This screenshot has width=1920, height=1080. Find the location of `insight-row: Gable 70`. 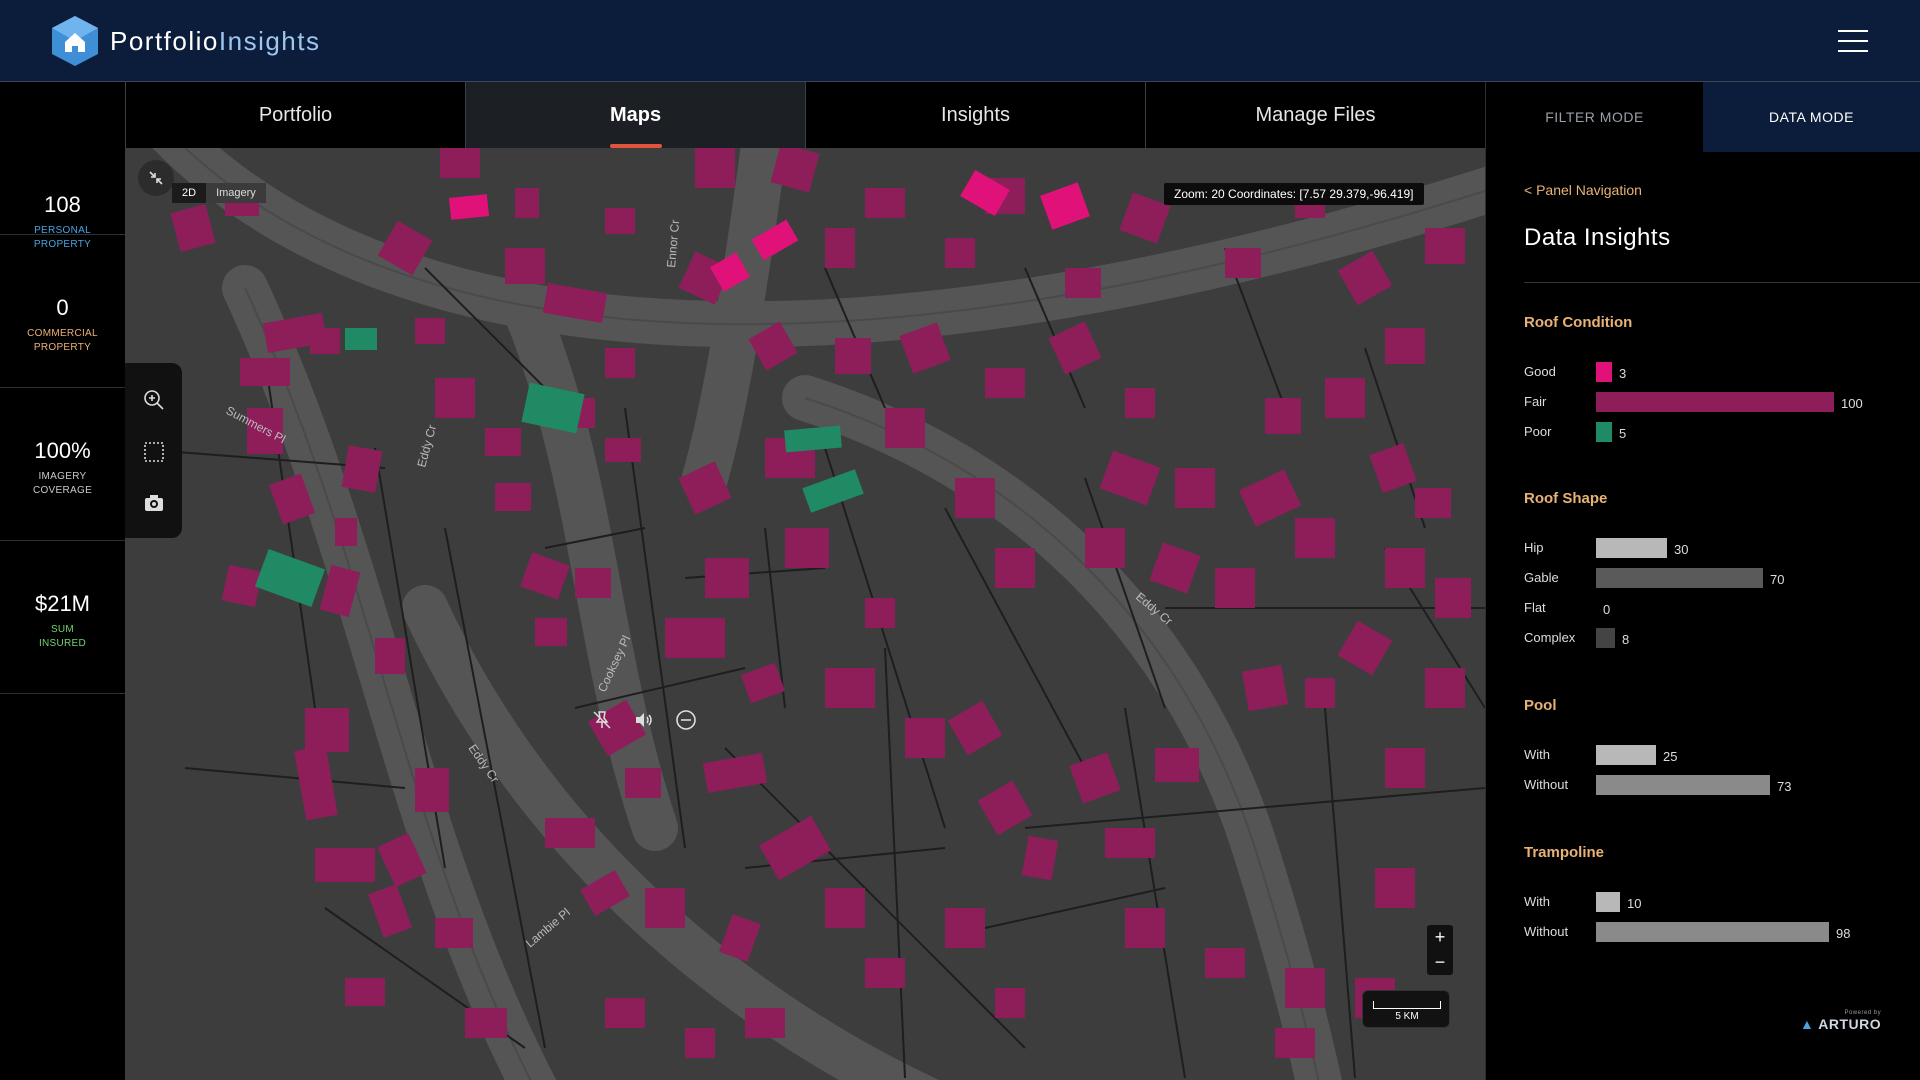

insight-row: Gable 70 is located at coordinates (1714, 577).